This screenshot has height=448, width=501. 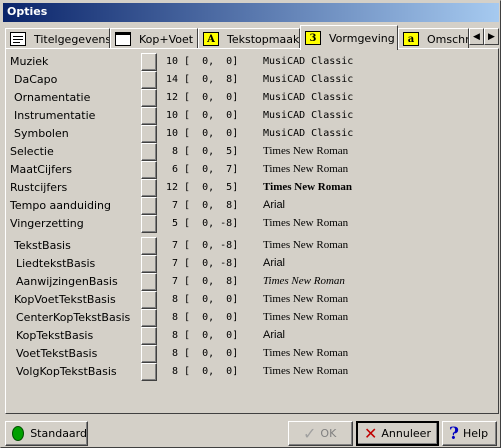 I want to click on option-row-symbolen: Symbolen 10 [ 0, 0] MusiCAD Classic, so click(x=252, y=134).